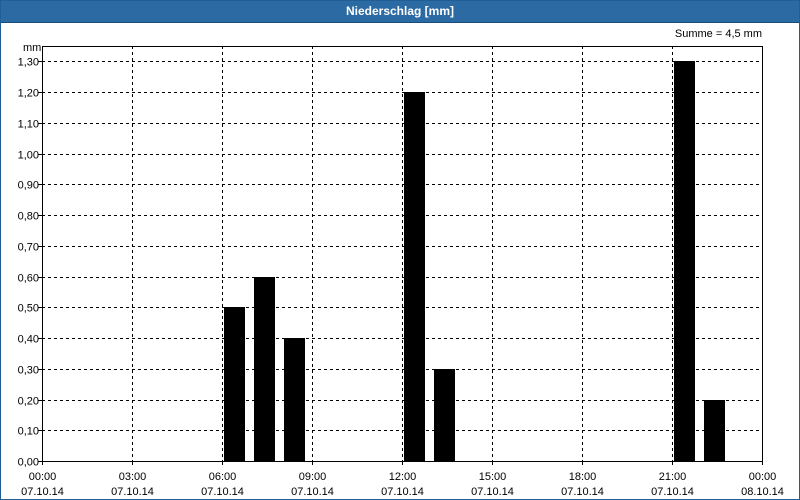 Image resolution: width=800 pixels, height=500 pixels. Describe the element at coordinates (718, 34) in the screenshot. I see `sum-label: Summe = 4,5 mm` at that location.